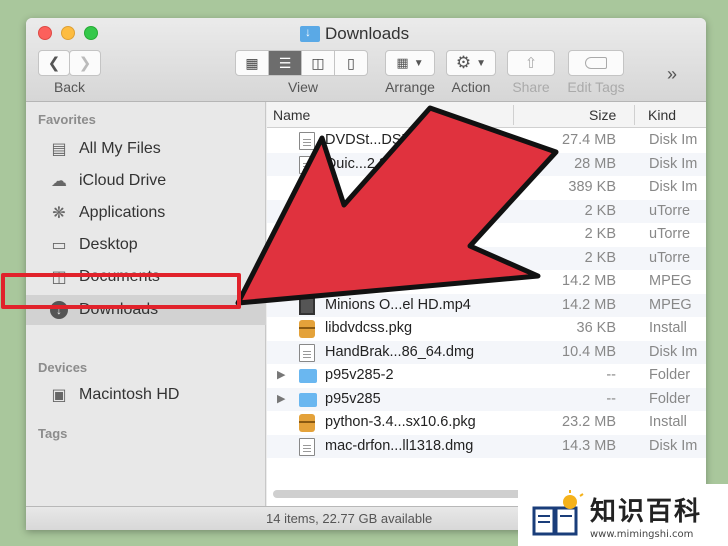 The image size is (728, 546). I want to click on watermark-text: 知识百科 www.mimingshi.com, so click(646, 515).